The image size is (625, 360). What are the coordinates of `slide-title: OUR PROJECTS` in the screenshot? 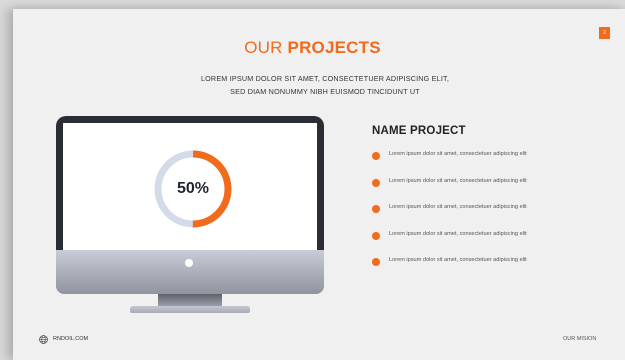 It's located at (312, 48).